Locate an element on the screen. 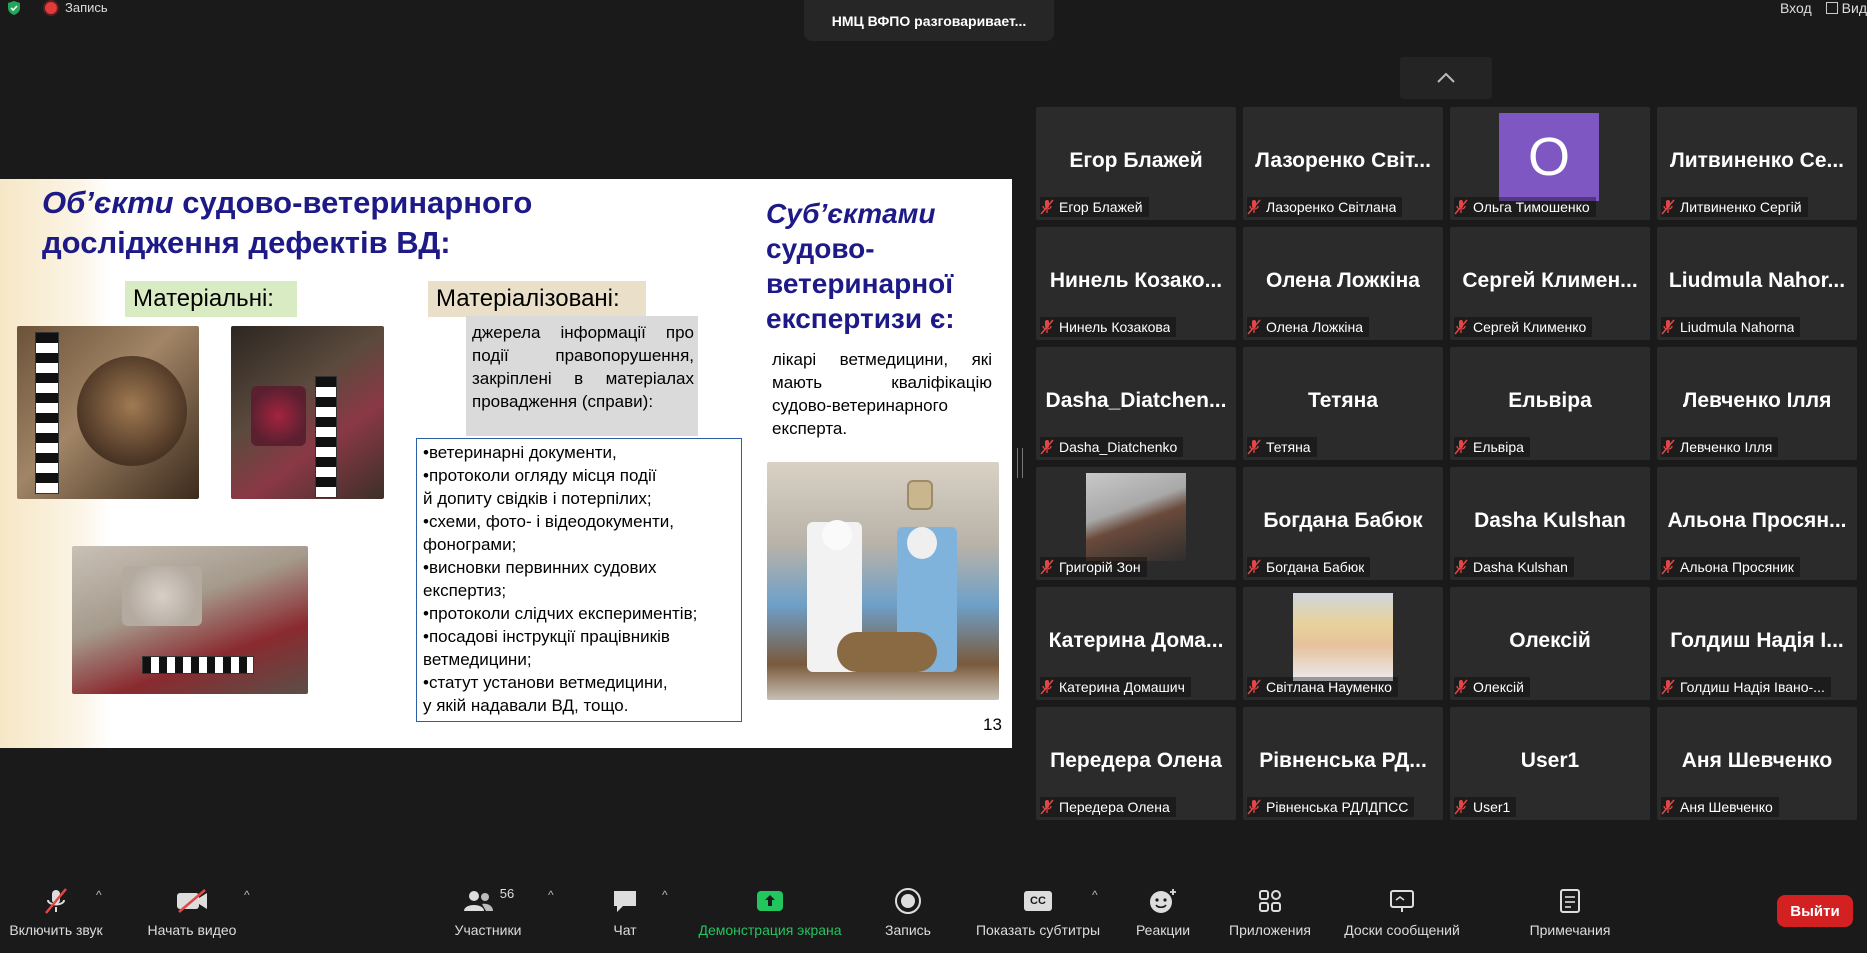 The image size is (1867, 953). participant-name-text: Сергей Клименко is located at coordinates (1530, 327).